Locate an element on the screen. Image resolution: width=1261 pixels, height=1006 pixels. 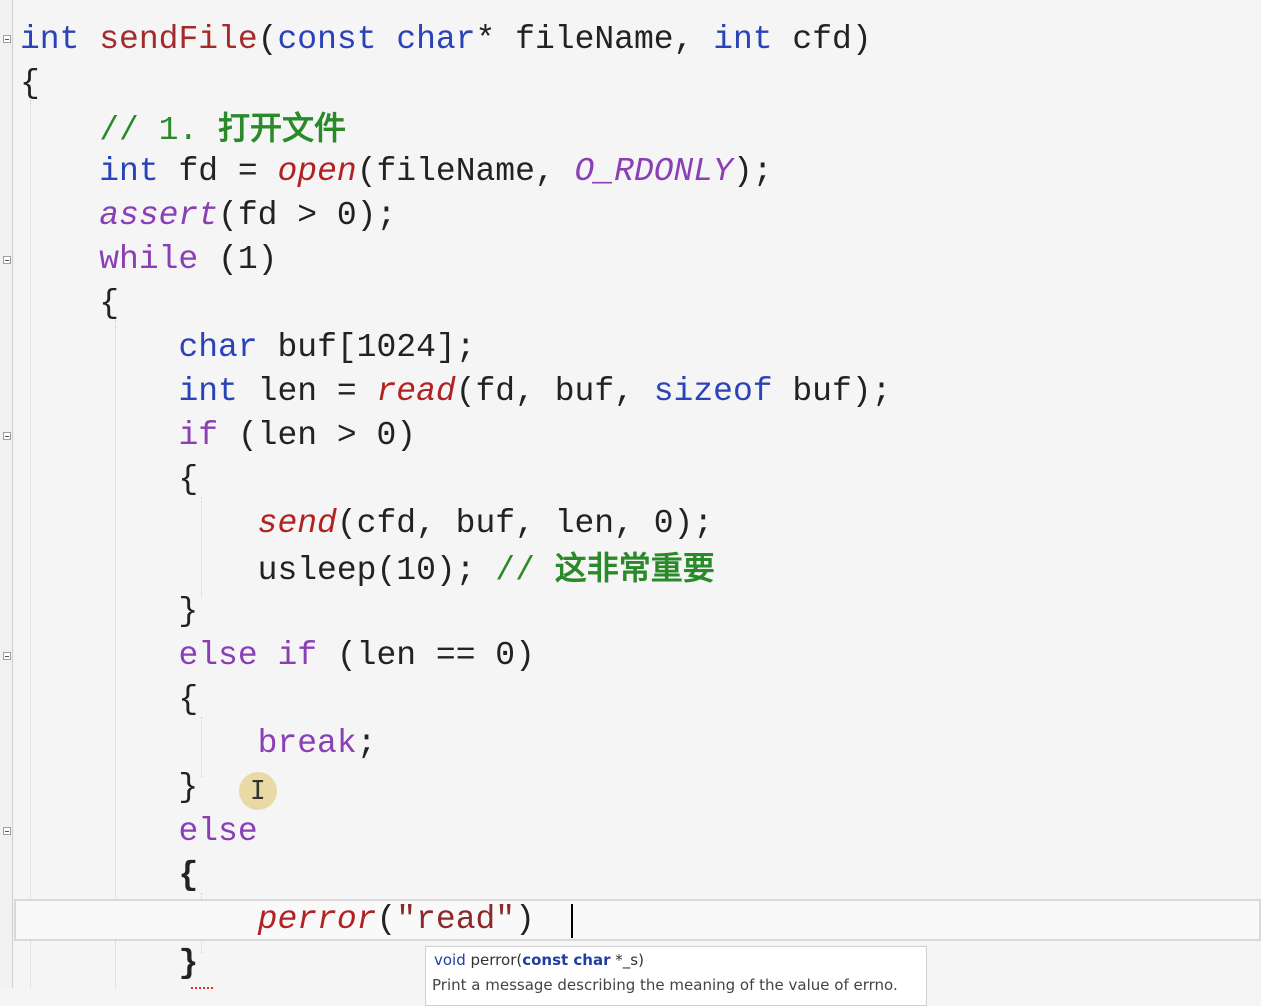
code-line: send(cfd, buf, len, 0); is located at coordinates (366, 524).